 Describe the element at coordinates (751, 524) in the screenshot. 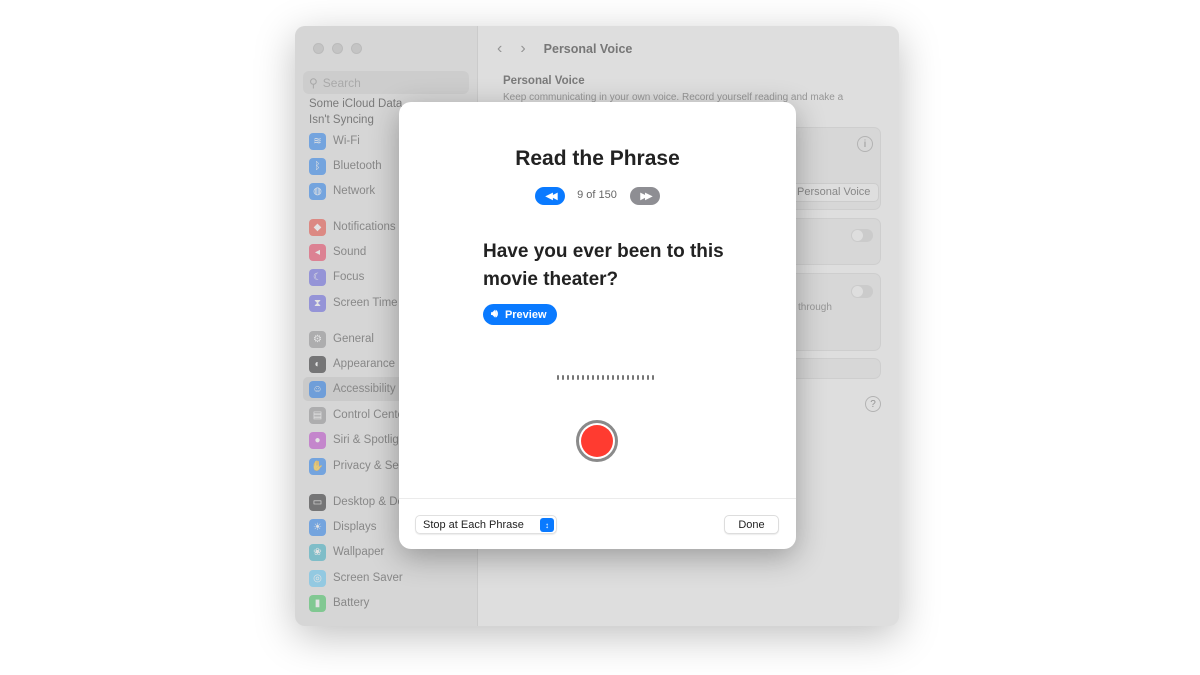

I see `done-button: Done` at that location.